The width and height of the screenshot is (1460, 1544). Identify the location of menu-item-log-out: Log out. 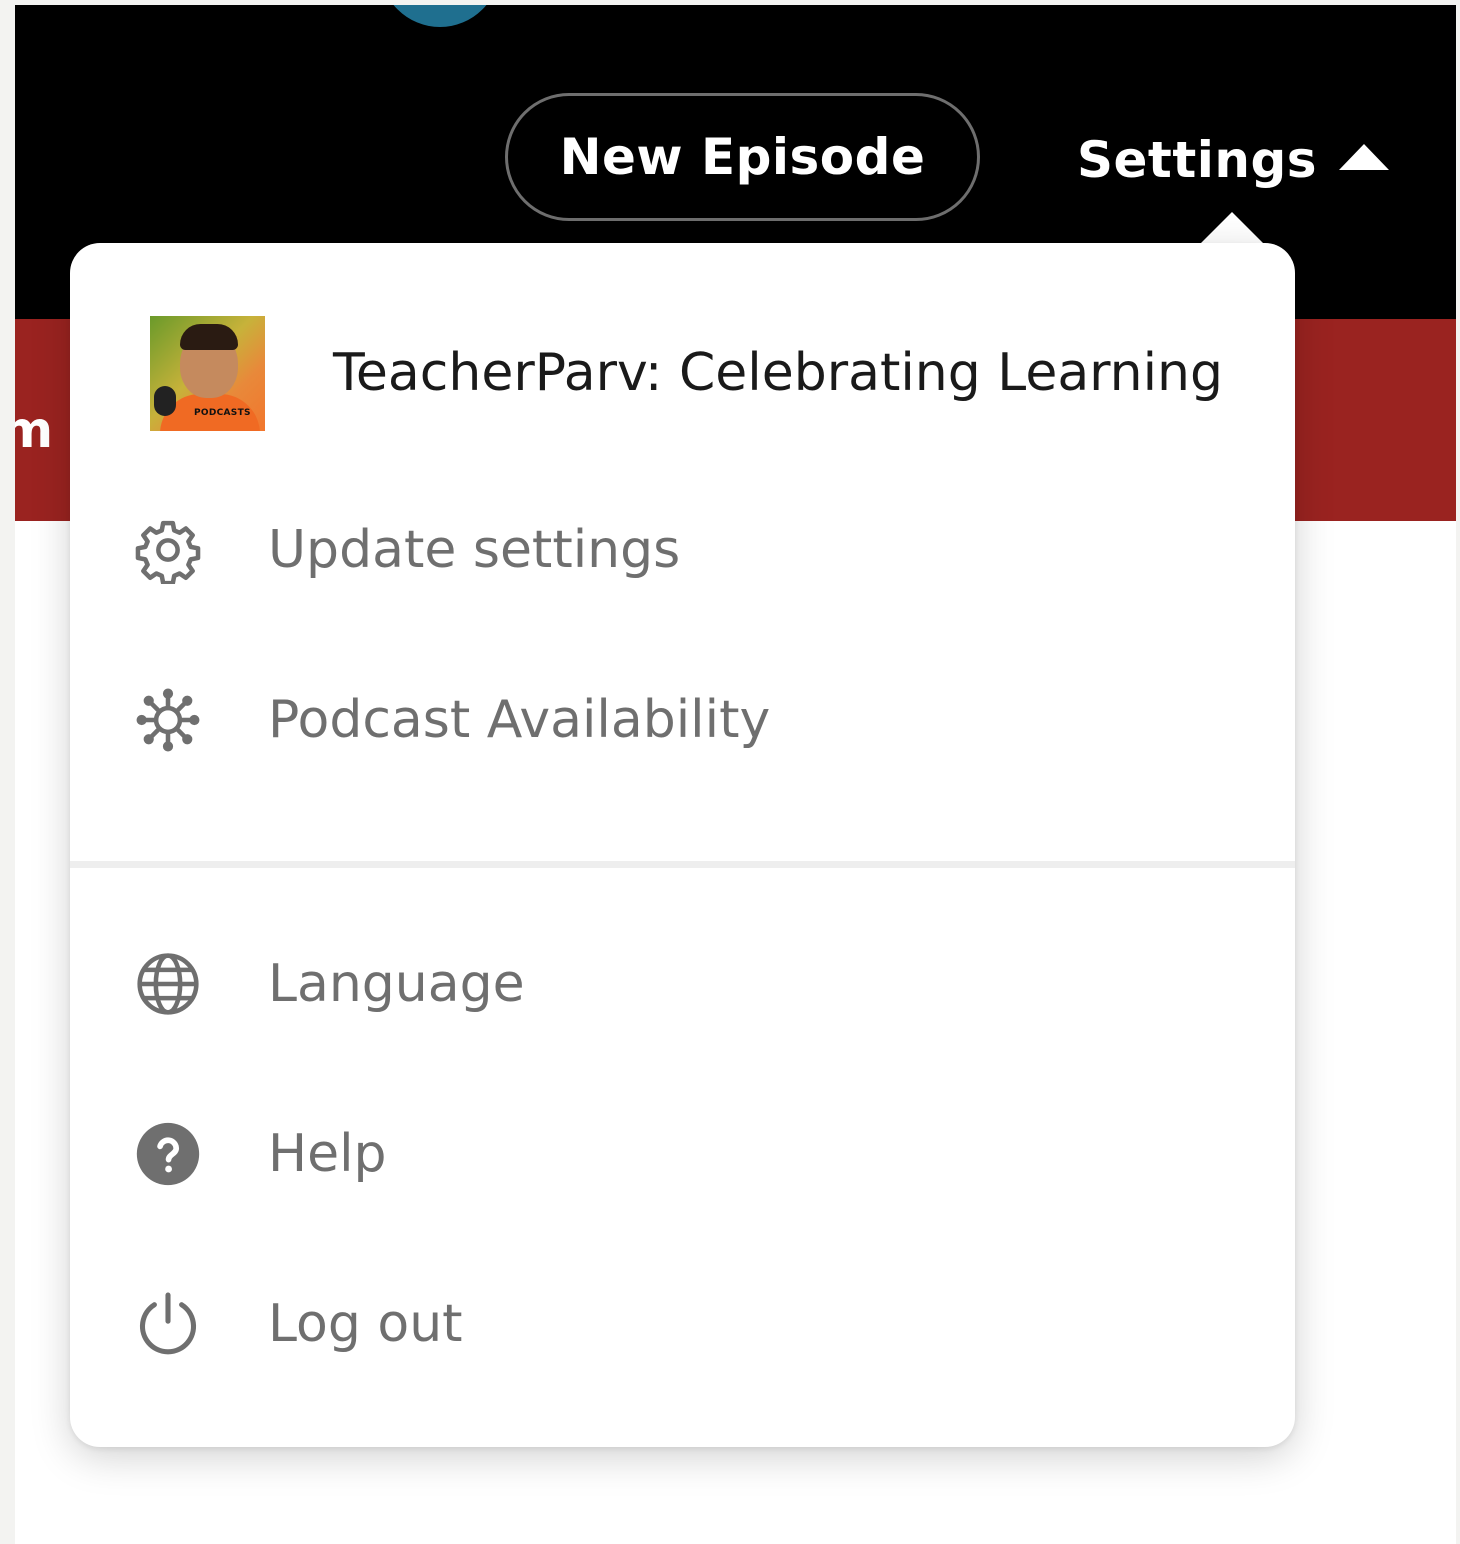
(298, 1324).